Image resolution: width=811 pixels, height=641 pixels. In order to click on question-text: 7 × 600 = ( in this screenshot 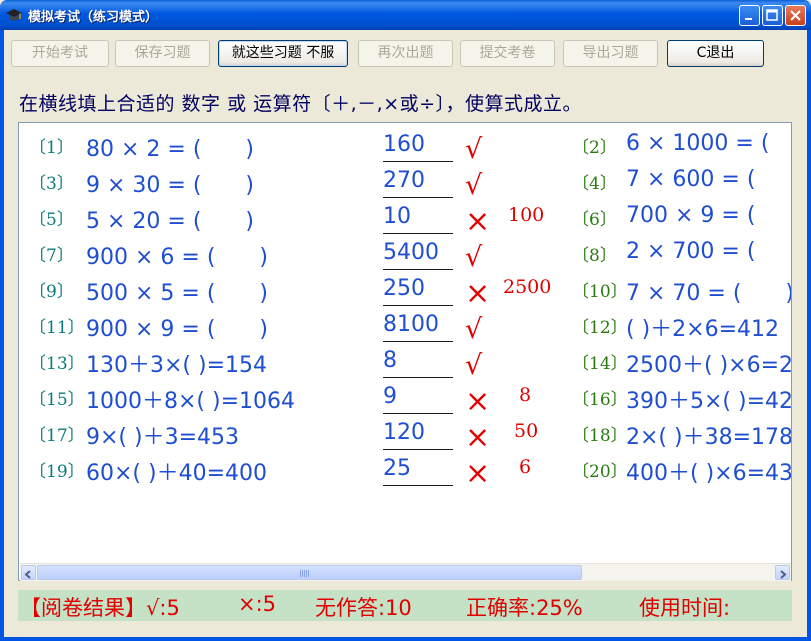, I will do `click(691, 179)`.